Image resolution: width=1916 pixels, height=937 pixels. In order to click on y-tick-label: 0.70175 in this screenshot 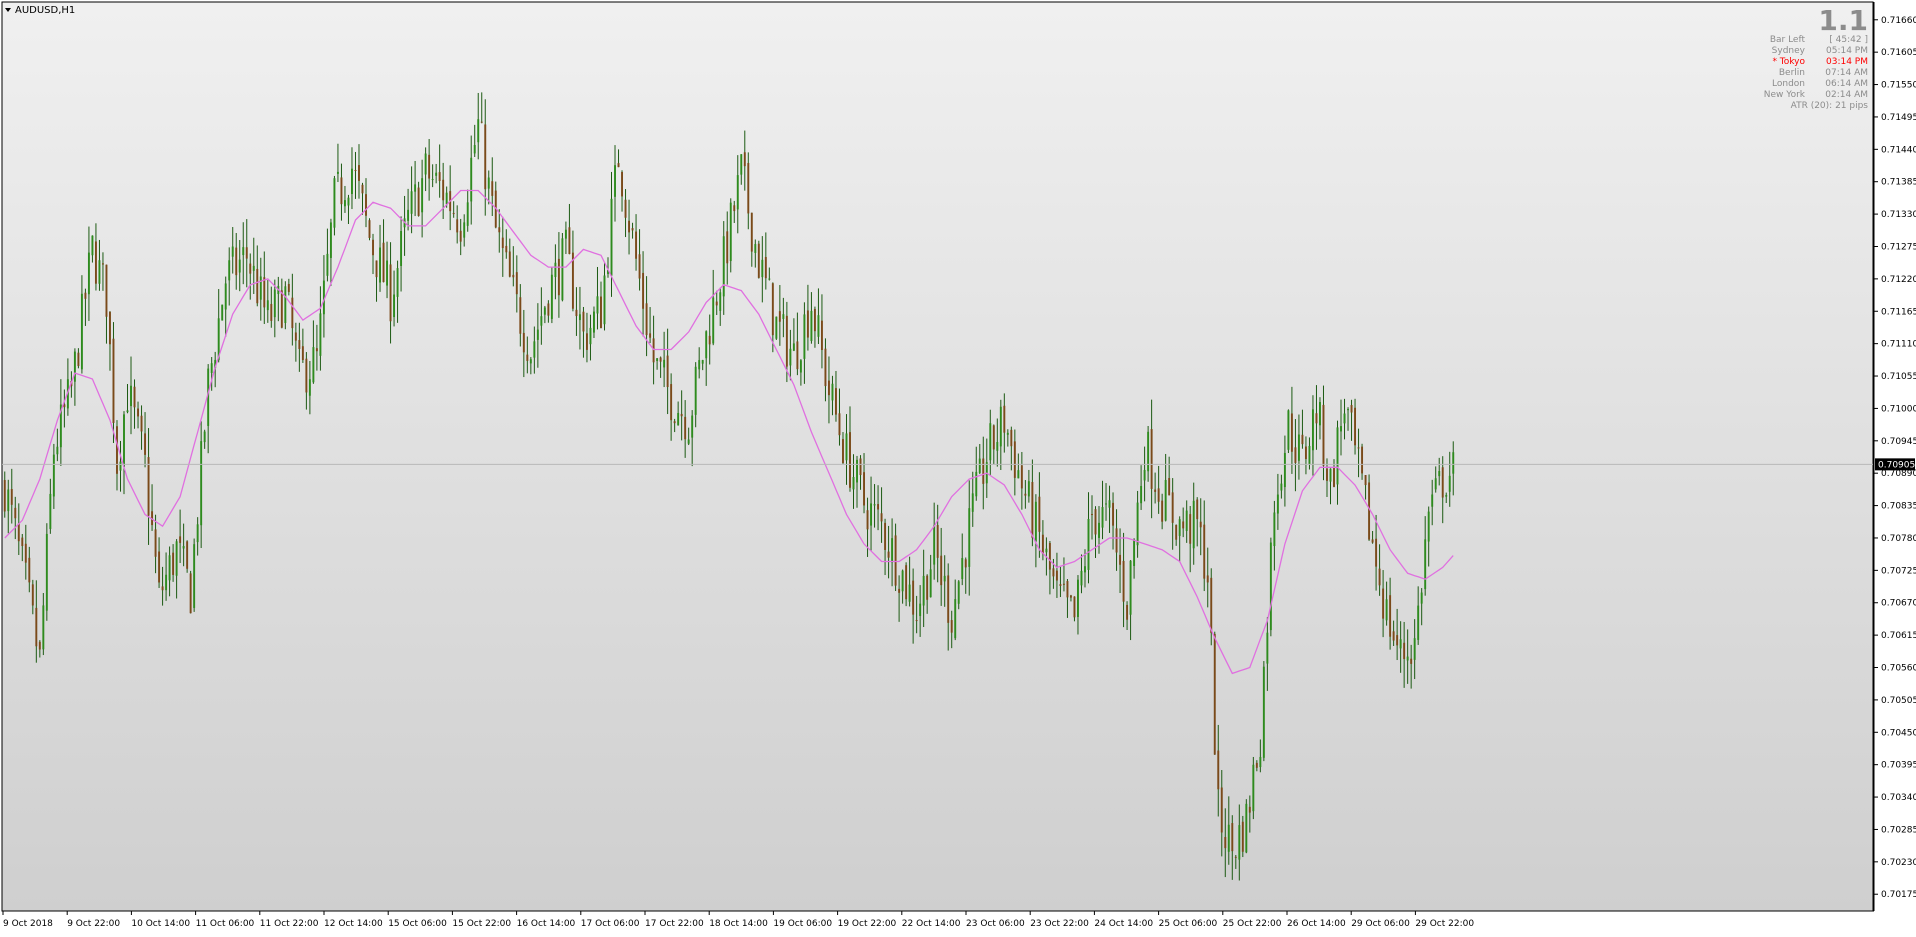, I will do `click(1898, 895)`.